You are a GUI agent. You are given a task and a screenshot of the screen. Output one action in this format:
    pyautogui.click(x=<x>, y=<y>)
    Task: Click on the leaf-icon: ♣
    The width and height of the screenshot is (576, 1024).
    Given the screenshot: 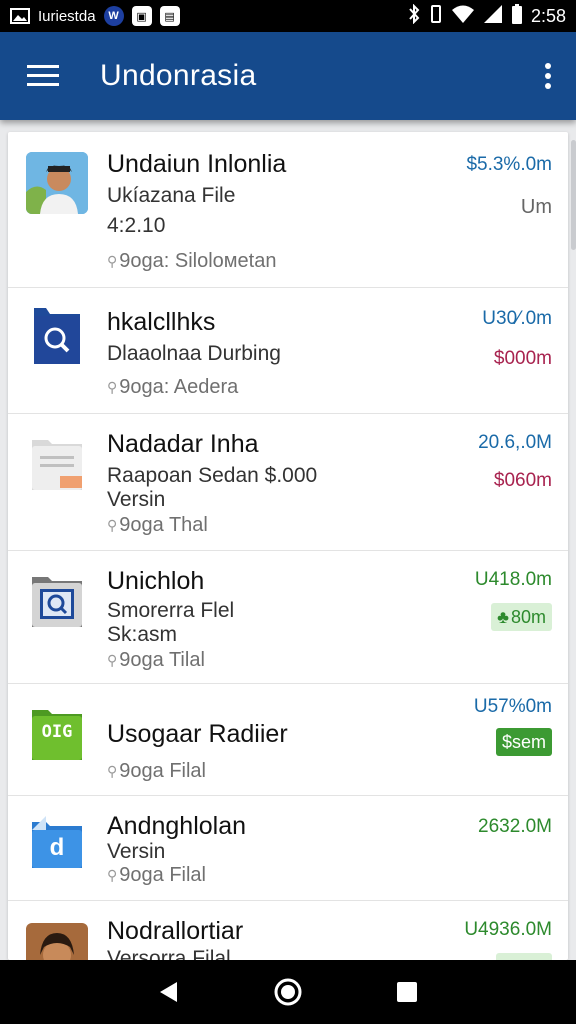 What is the action you would take?
    pyautogui.click(x=503, y=616)
    